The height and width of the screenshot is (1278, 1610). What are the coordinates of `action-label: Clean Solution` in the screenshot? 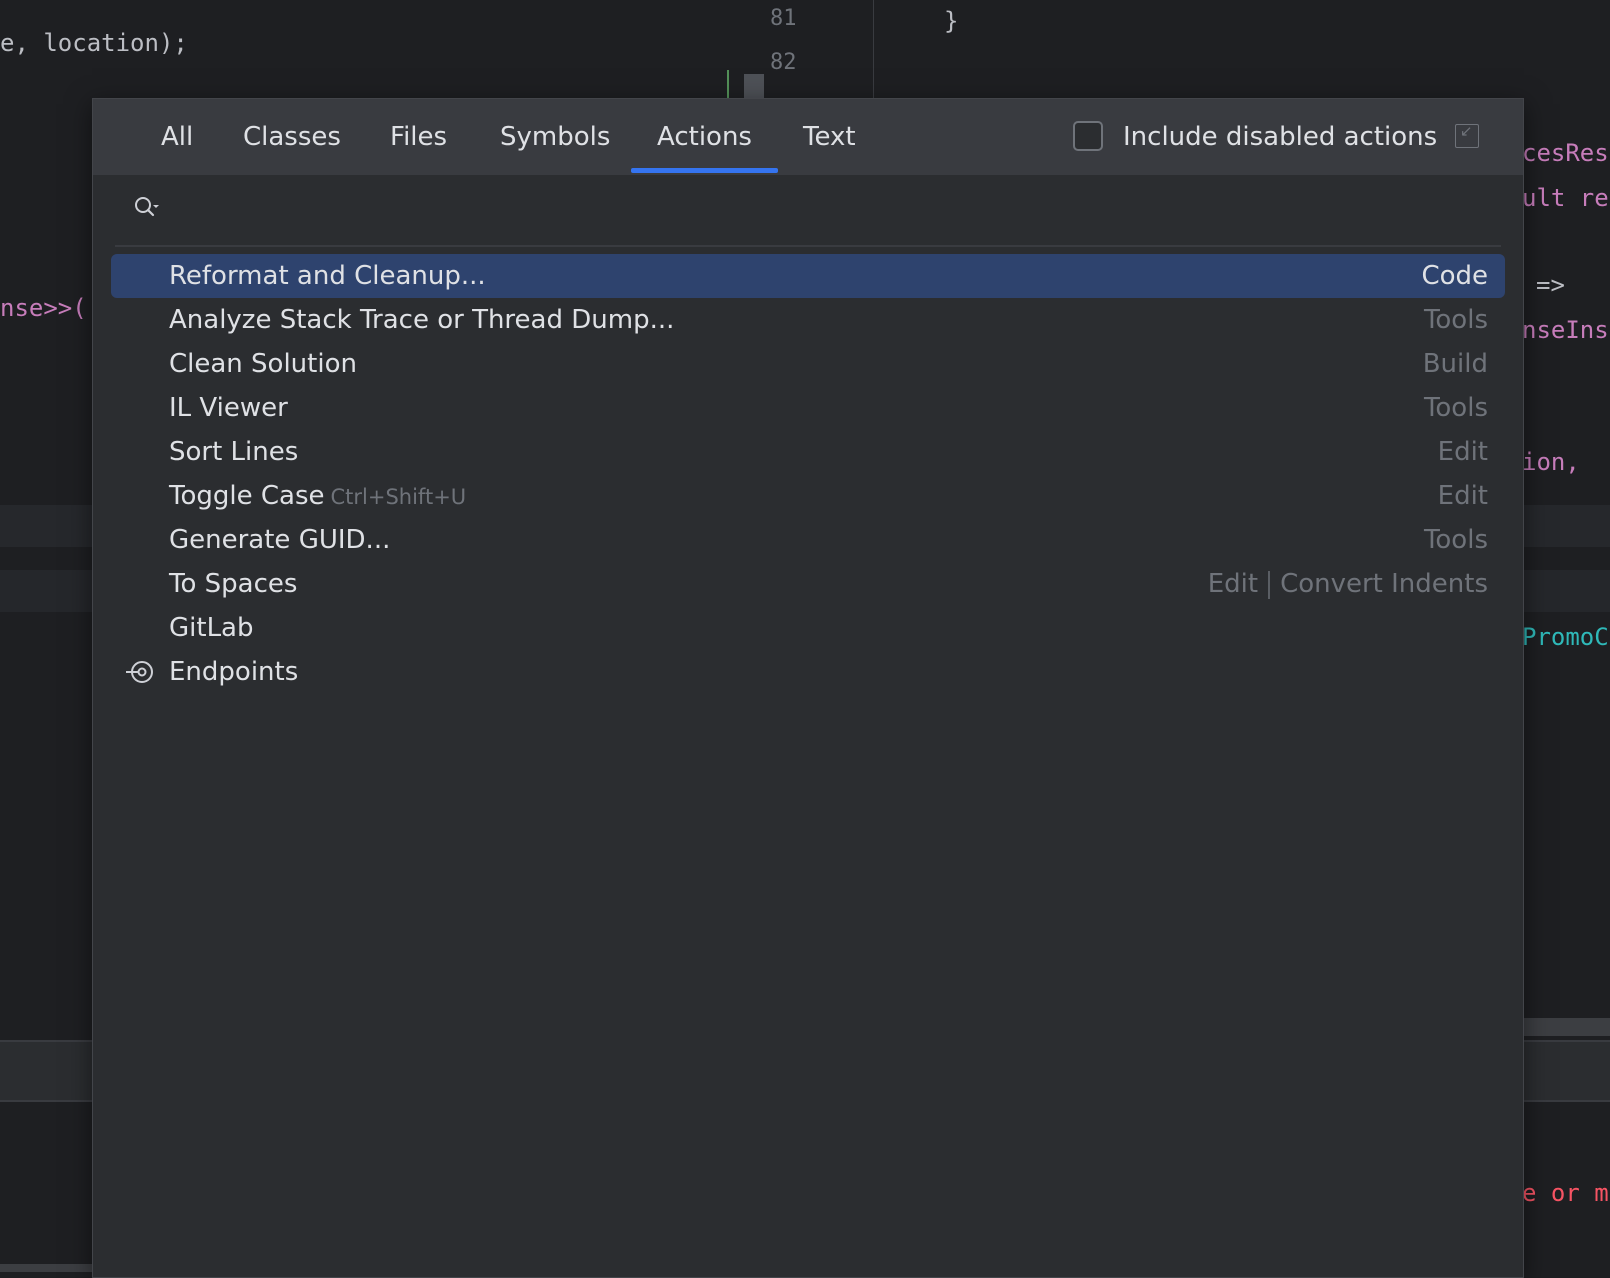 It's located at (263, 364).